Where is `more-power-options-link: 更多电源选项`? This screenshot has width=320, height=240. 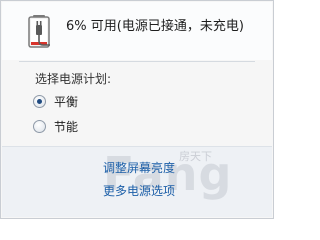 more-power-options-link: 更多电源选项 is located at coordinates (139, 190).